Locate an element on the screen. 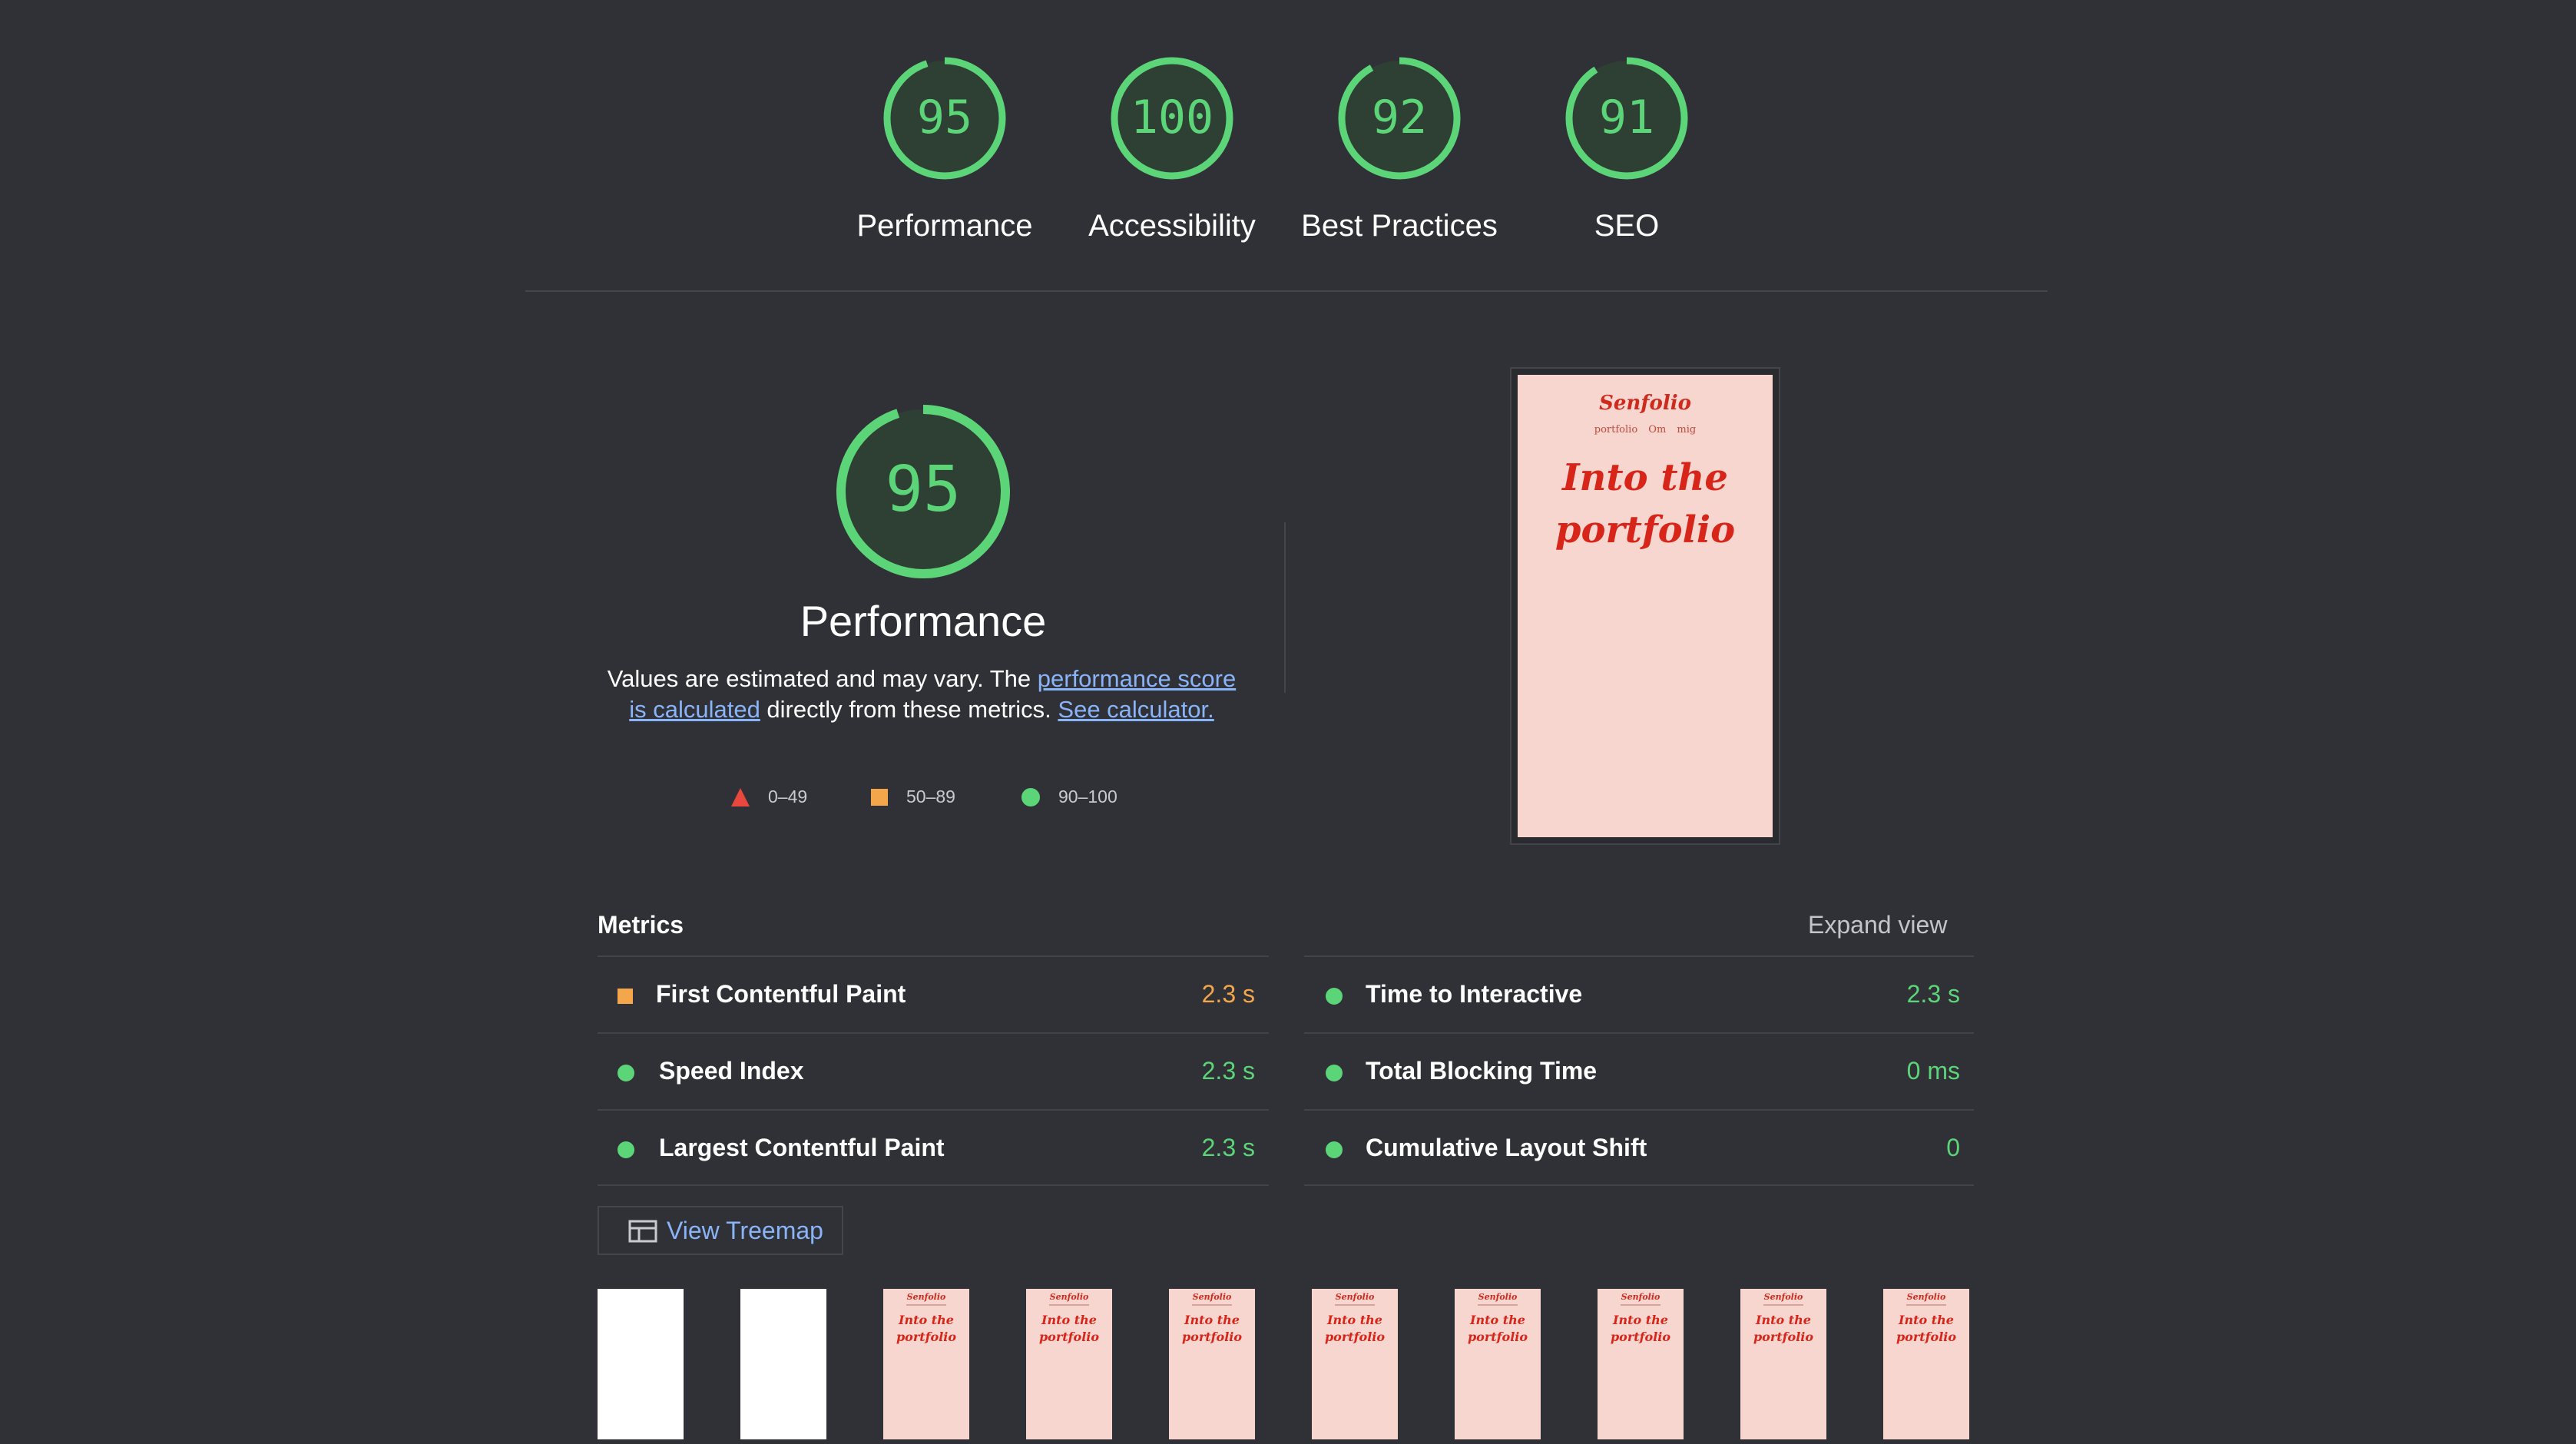 The width and height of the screenshot is (2576, 1444). screenshot-hero: Into the portfolio is located at coordinates (1645, 504).